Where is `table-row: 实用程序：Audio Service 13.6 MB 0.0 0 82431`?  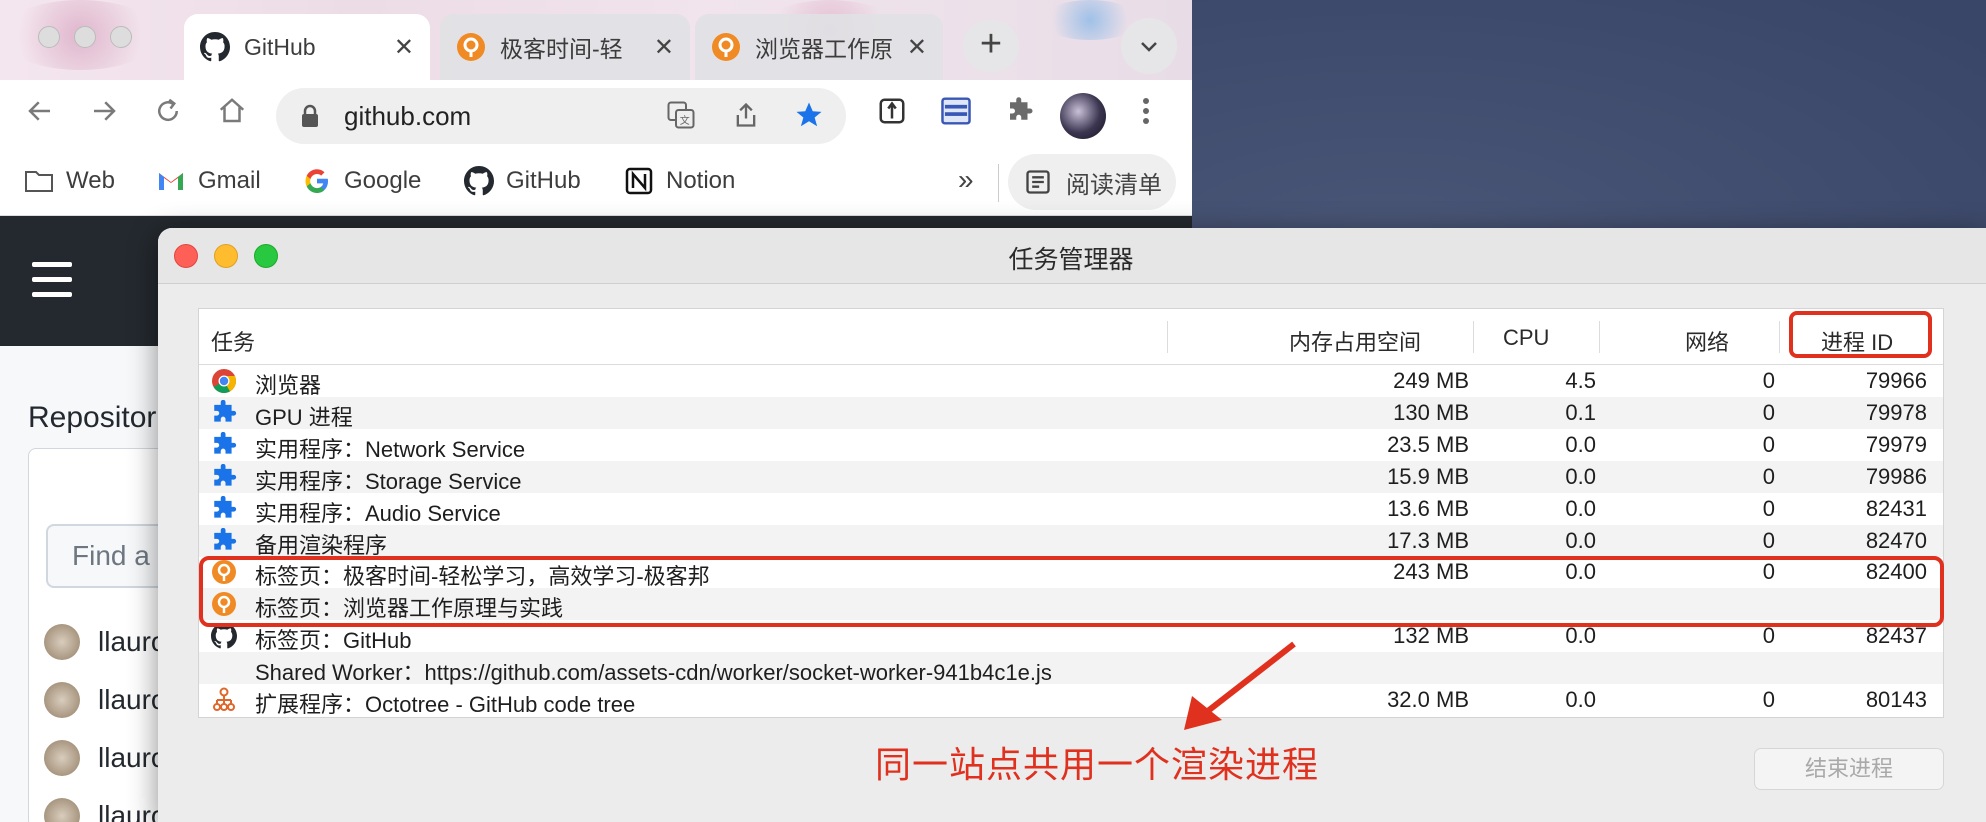
table-row: 实用程序：Audio Service 13.6 MB 0.0 0 82431 is located at coordinates (1071, 509).